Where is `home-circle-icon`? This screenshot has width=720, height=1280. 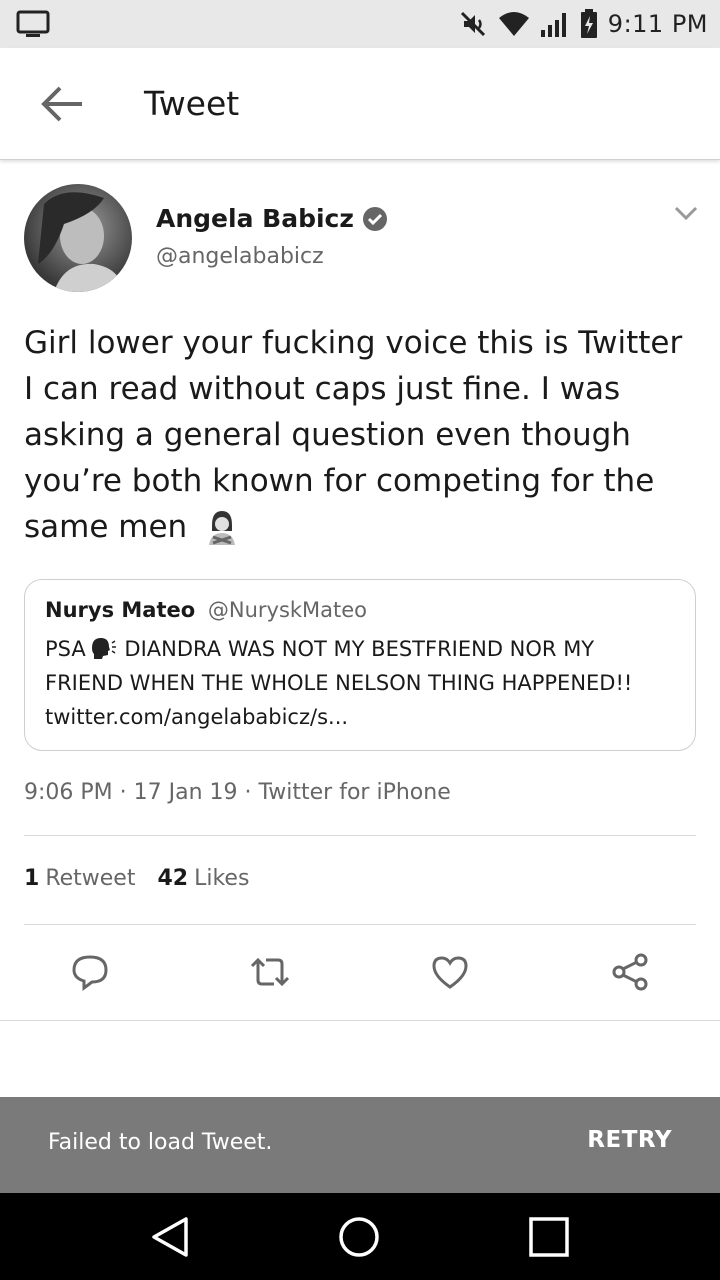
home-circle-icon is located at coordinates (359, 1237).